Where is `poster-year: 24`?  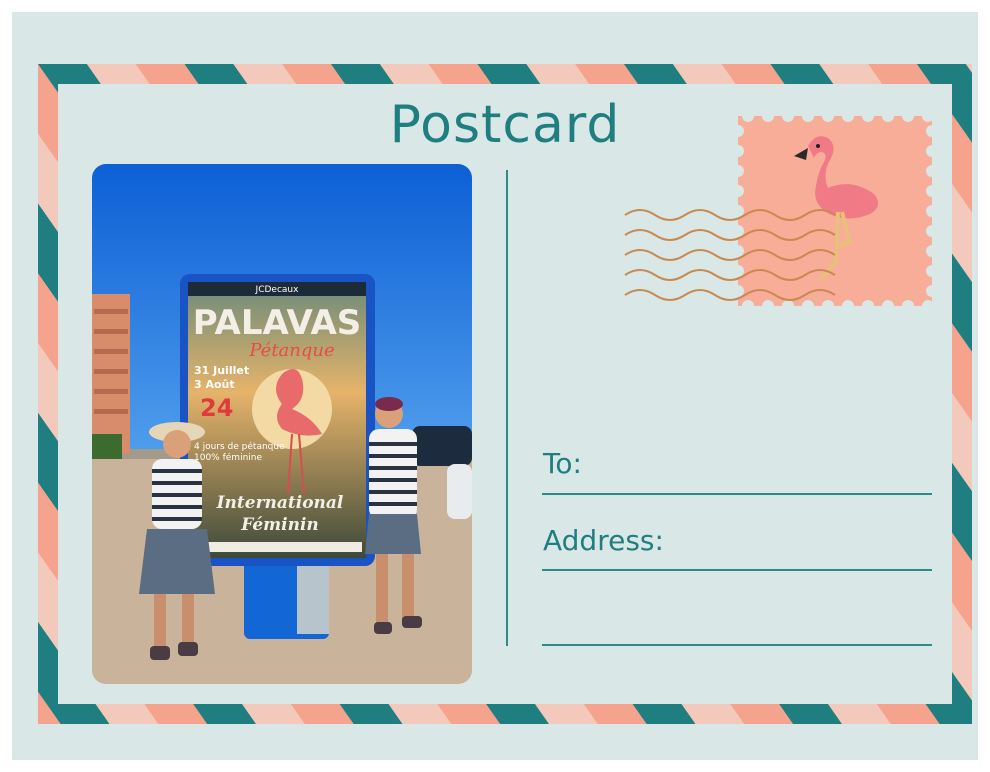 poster-year: 24 is located at coordinates (216, 408).